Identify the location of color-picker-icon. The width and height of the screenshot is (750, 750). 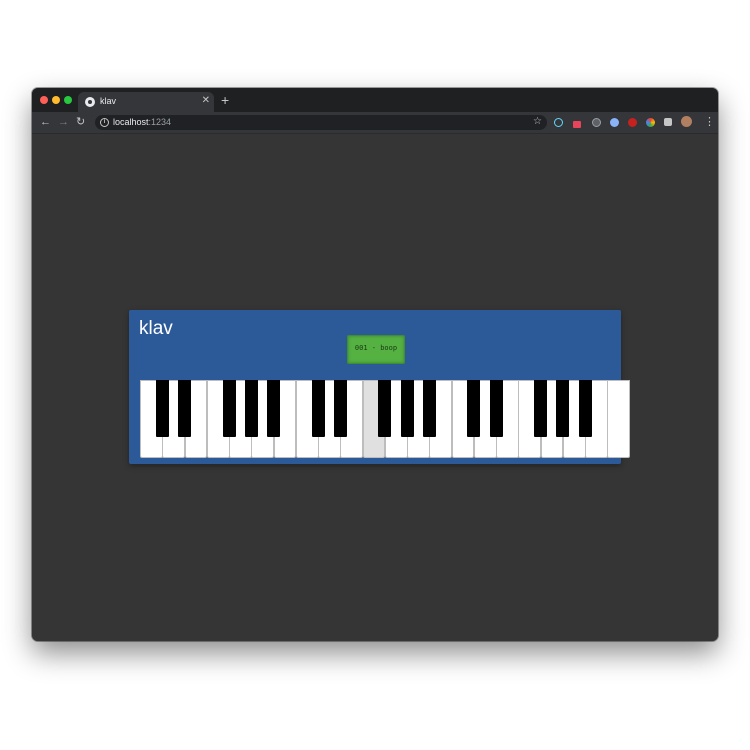
(614, 122).